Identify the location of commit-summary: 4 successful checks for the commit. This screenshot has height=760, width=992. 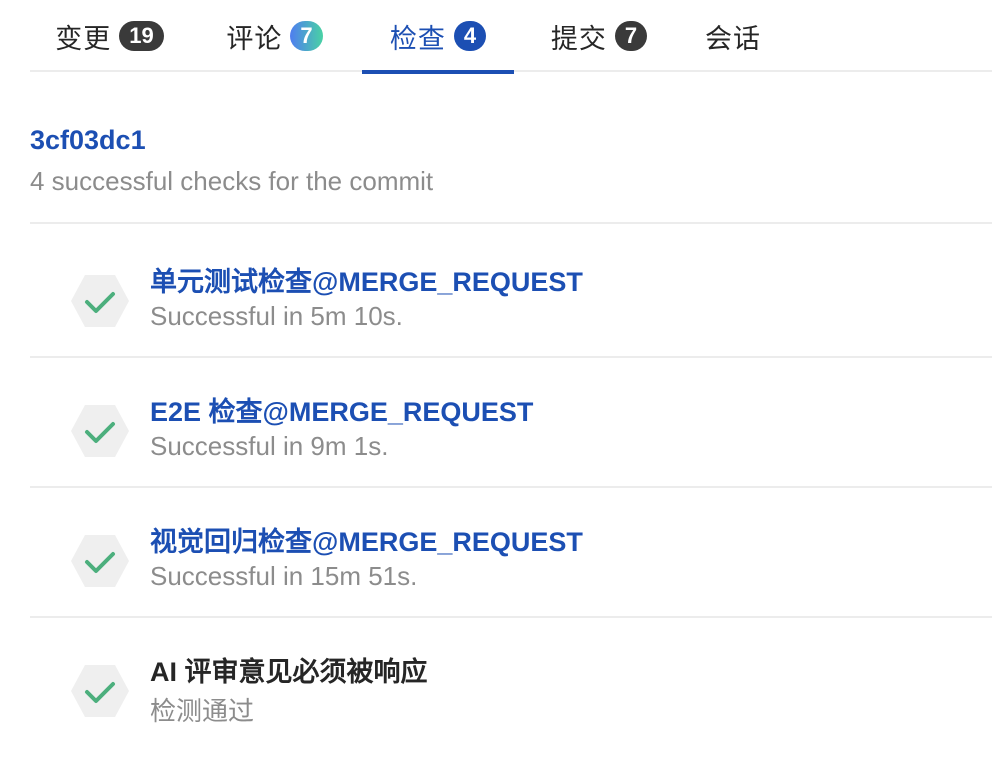
(232, 181).